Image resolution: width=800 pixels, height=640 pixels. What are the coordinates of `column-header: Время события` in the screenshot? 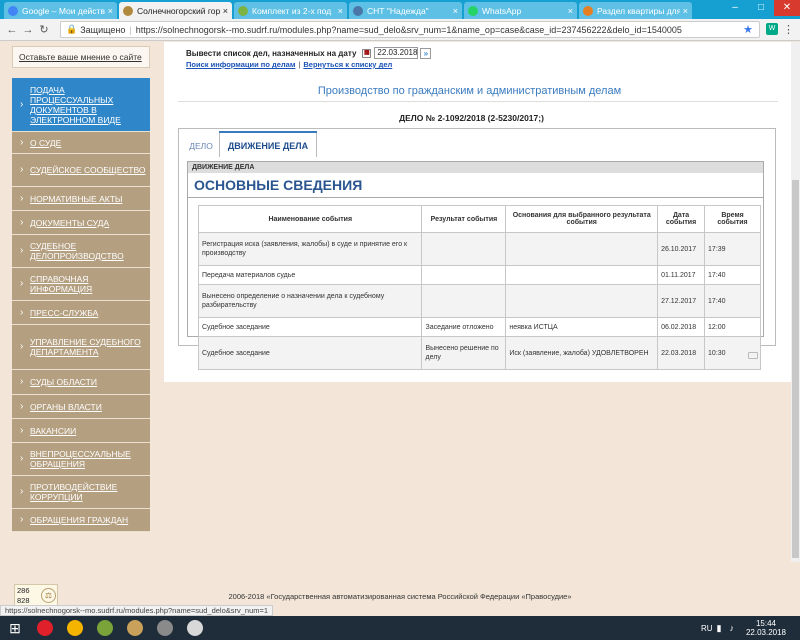 It's located at (732, 219).